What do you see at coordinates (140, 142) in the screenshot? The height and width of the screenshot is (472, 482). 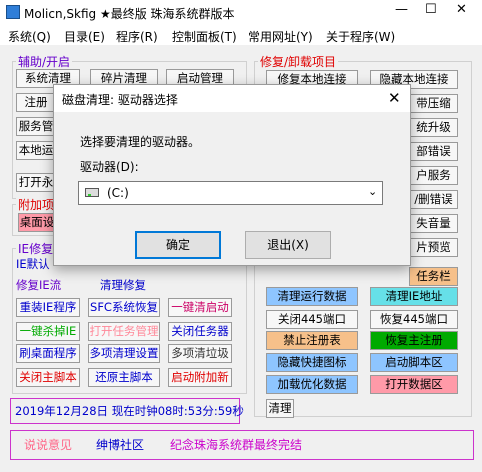 I see `dialog-prompt: 选择要清理的驱动器。` at bounding box center [140, 142].